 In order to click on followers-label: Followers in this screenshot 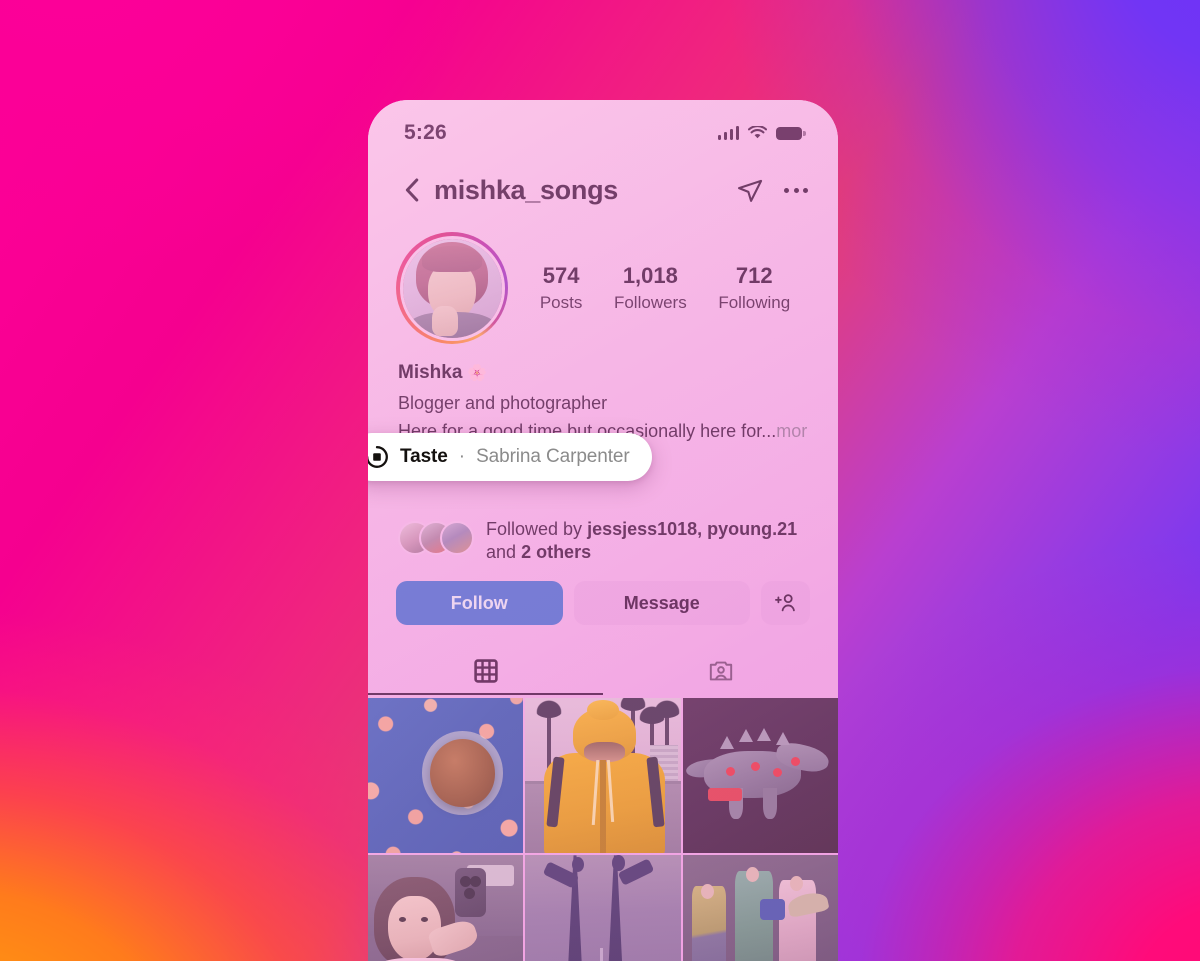, I will do `click(650, 302)`.